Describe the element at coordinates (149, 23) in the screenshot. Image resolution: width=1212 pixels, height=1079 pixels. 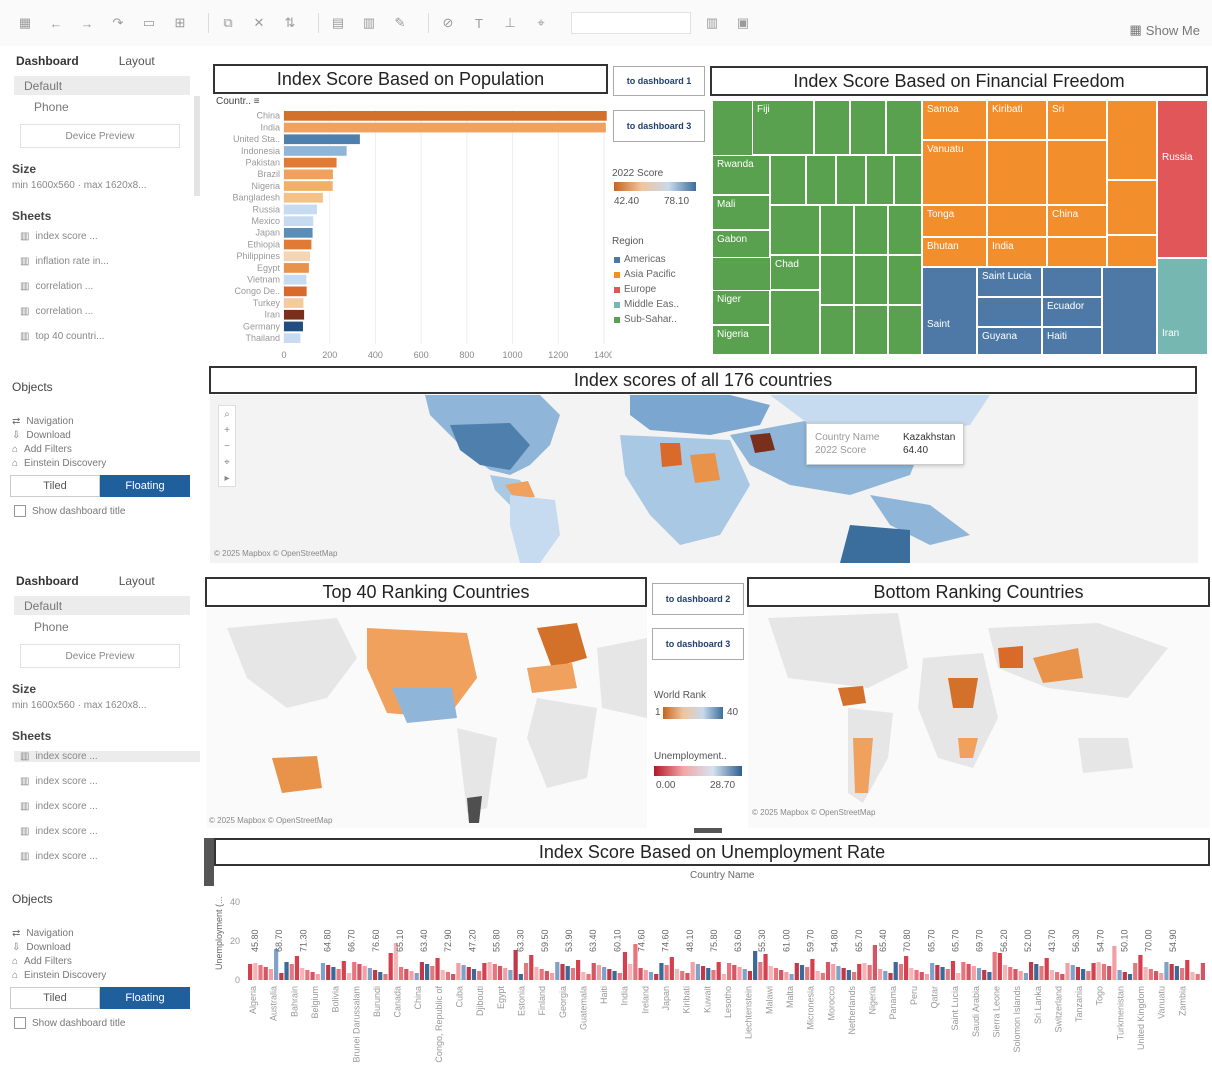
I see `save-icon: ▭` at that location.